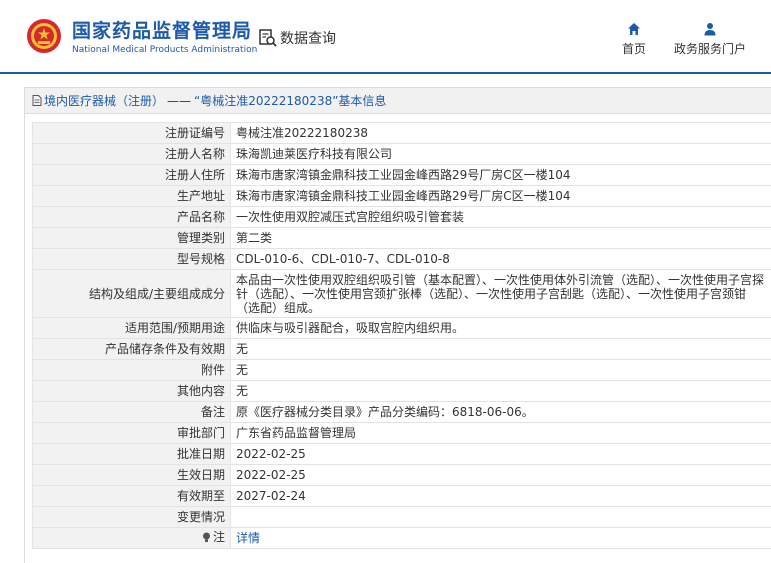 The height and width of the screenshot is (563, 771). What do you see at coordinates (131, 196) in the screenshot?
I see `row-label: 生产地址` at bounding box center [131, 196].